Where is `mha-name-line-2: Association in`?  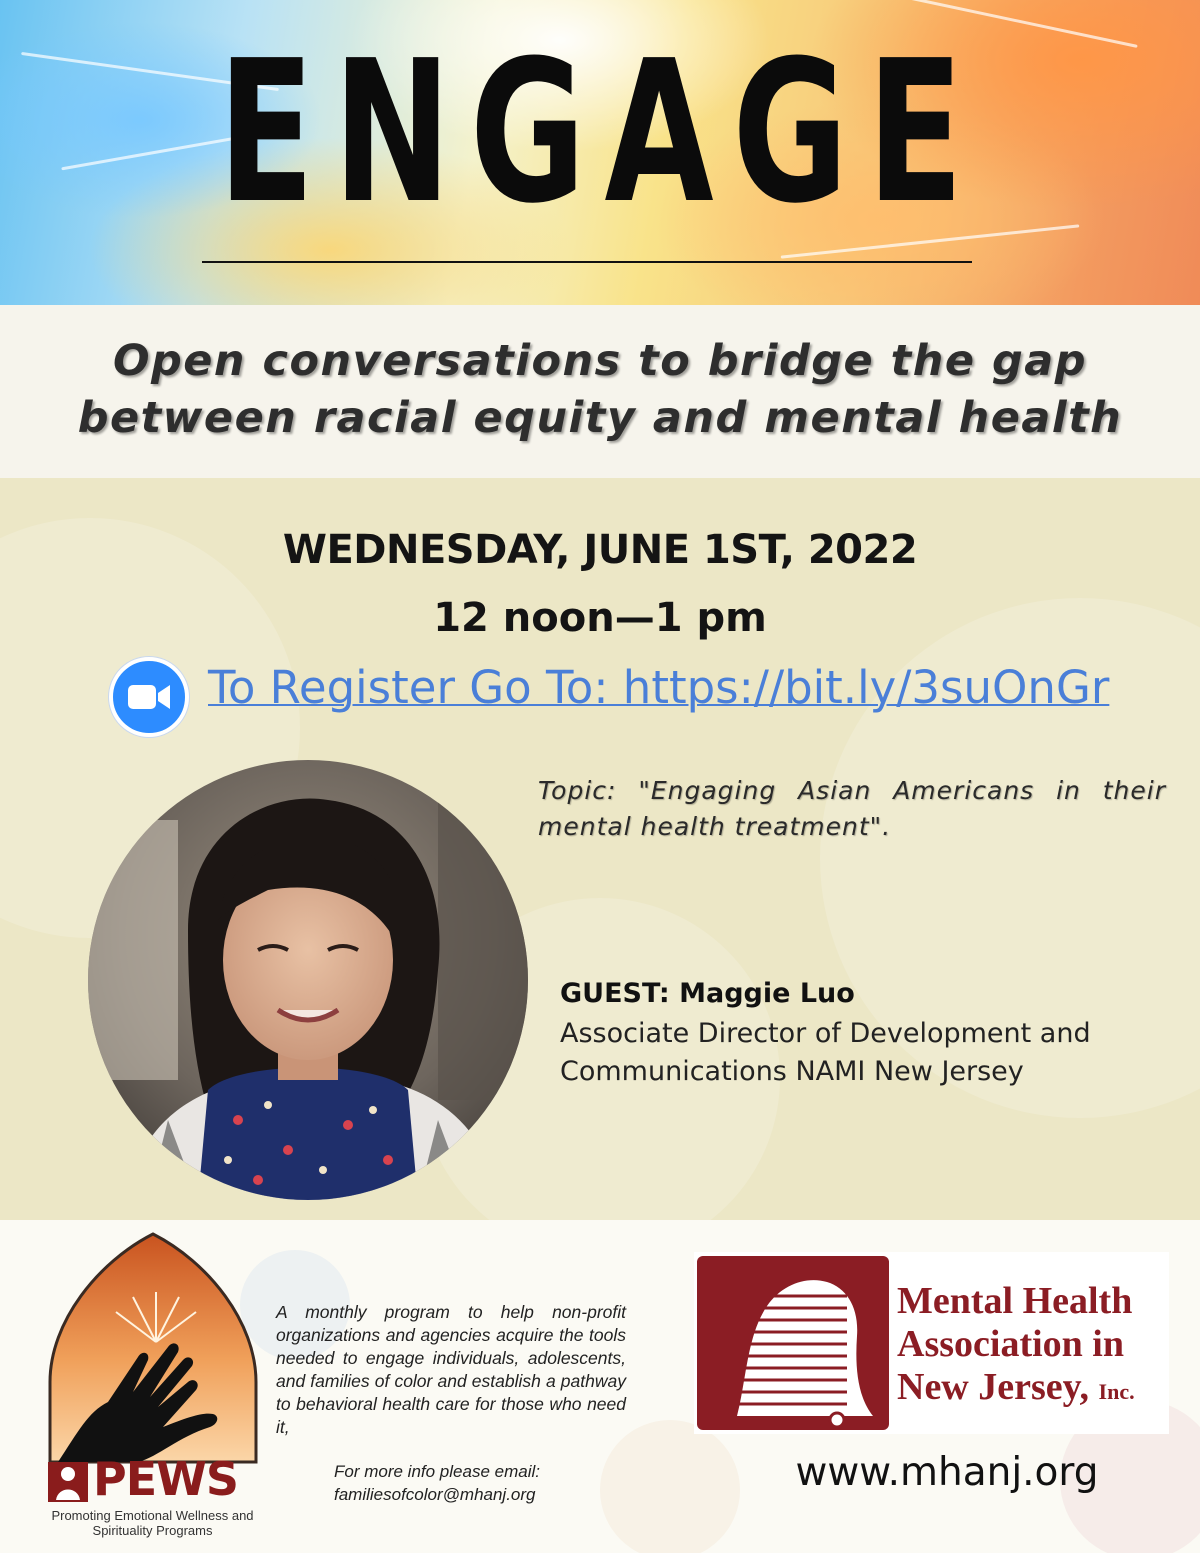
mha-name-line-2: Association in is located at coordinates (1010, 1344).